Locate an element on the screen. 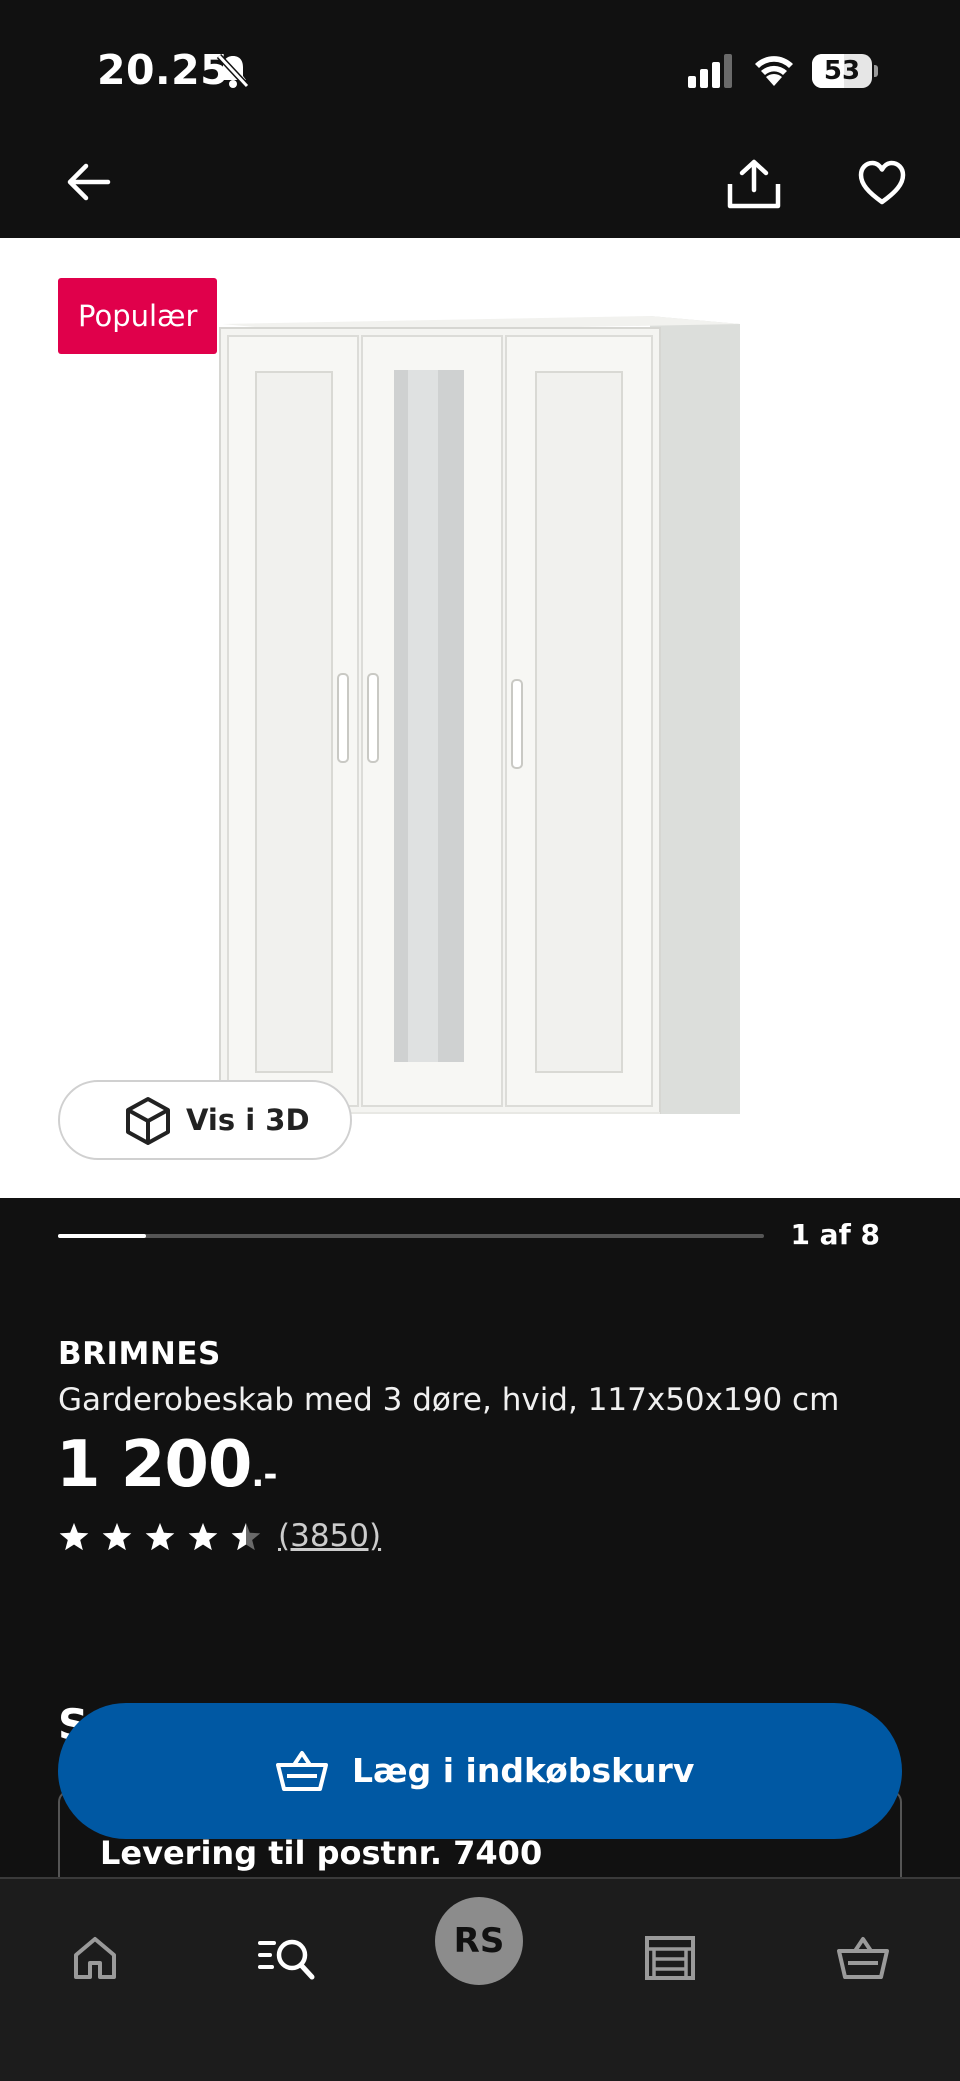  price-suffix: .- is located at coordinates (264, 1475).